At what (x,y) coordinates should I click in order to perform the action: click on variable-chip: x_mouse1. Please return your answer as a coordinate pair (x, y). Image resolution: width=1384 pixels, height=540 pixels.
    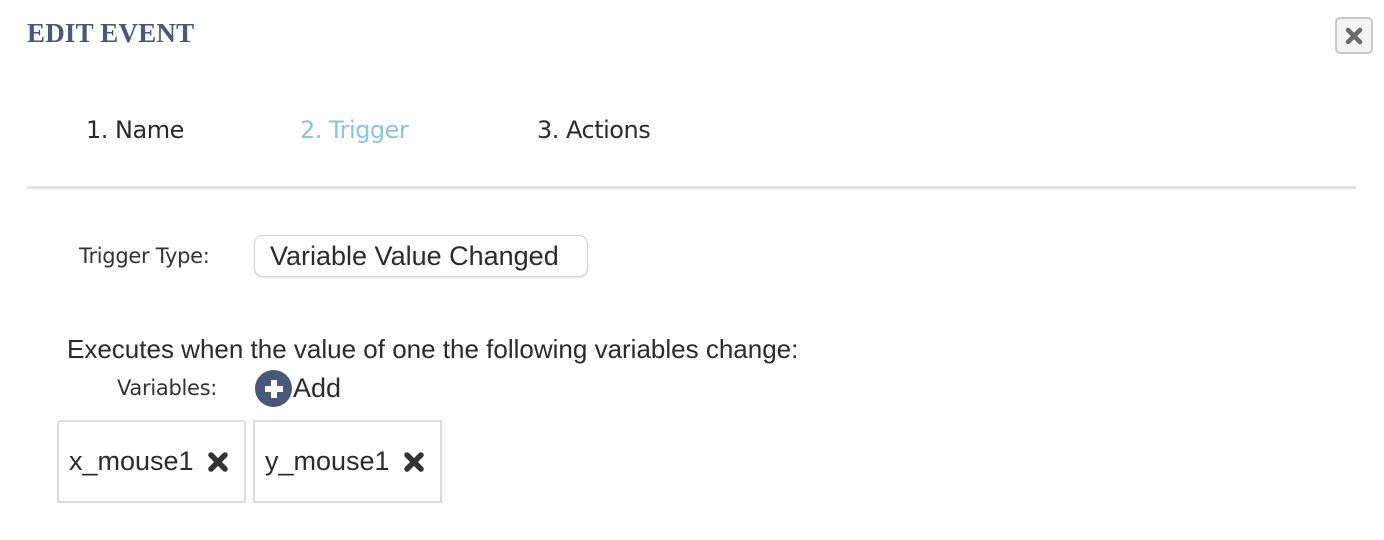
    Looking at the image, I should click on (151, 461).